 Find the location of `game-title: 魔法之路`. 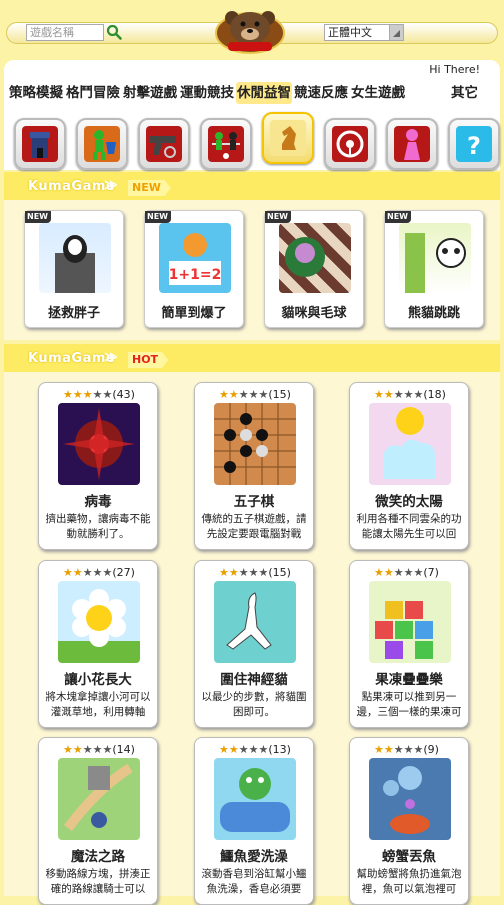

game-title: 魔法之路 is located at coordinates (98, 857).